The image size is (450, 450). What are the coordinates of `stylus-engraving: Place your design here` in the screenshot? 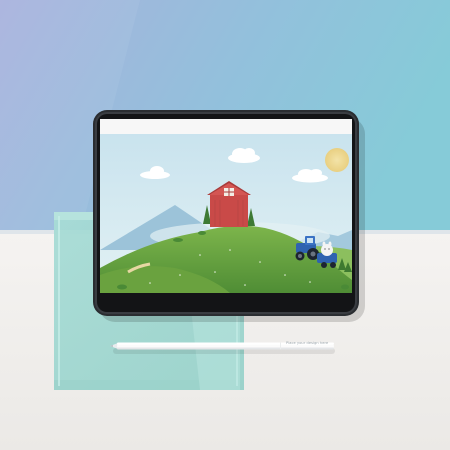 It's located at (307, 343).